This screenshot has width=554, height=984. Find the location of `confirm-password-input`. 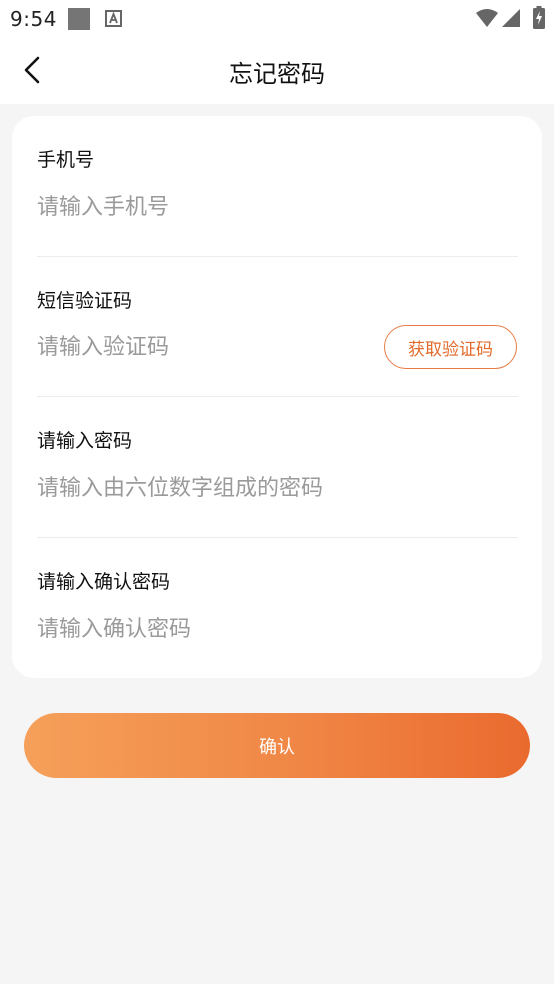

confirm-password-input is located at coordinates (197, 629).